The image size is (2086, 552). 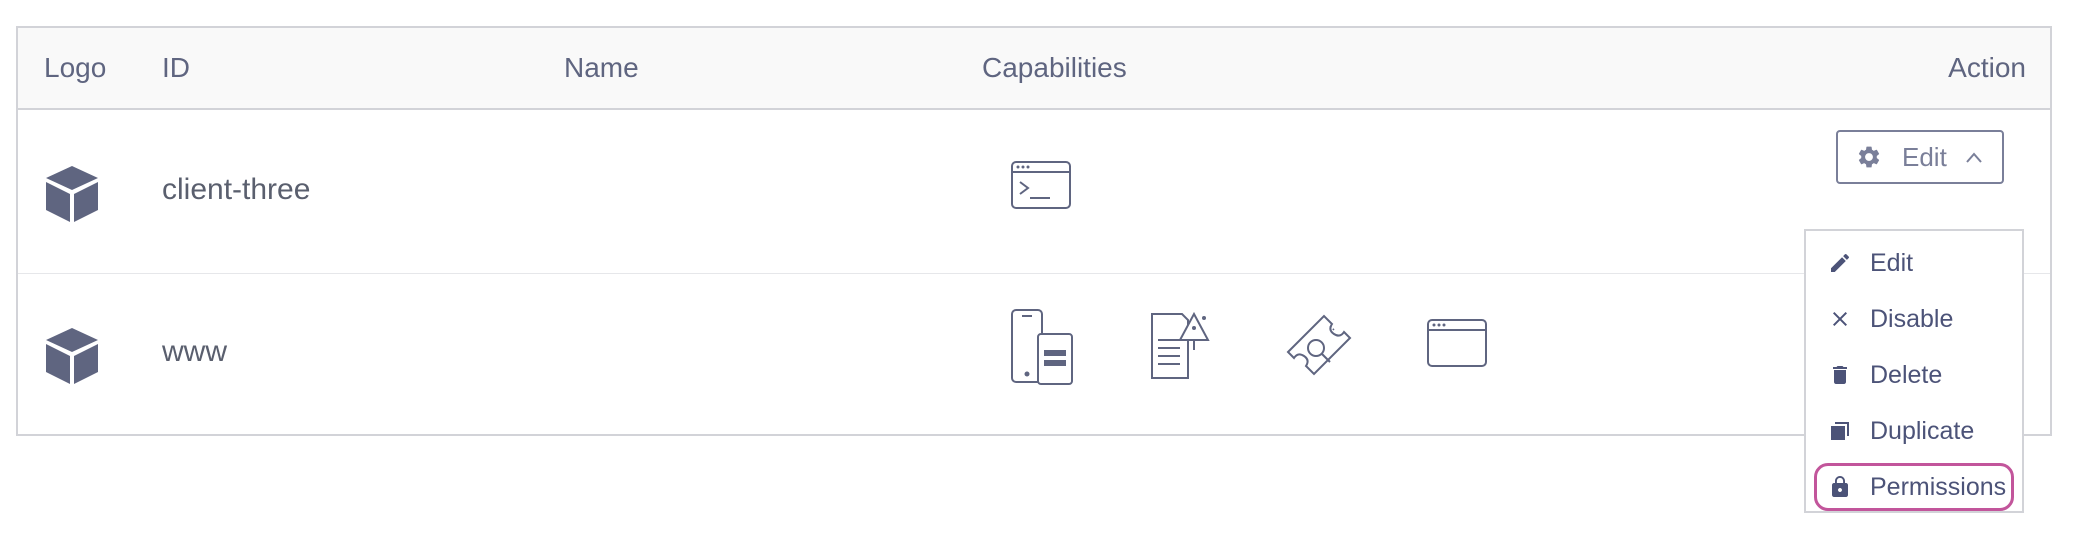 What do you see at coordinates (601, 67) in the screenshot?
I see `header-name: Name` at bounding box center [601, 67].